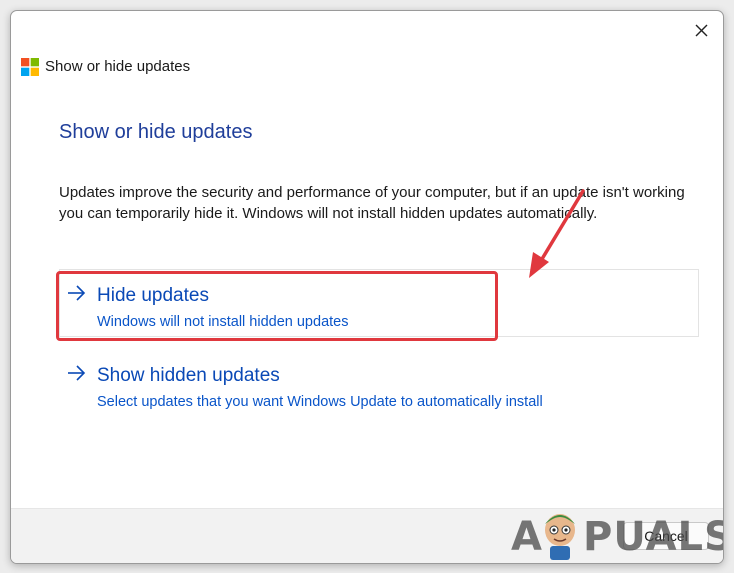 Image resolution: width=734 pixels, height=573 pixels. I want to click on cancel-button: Cancel, so click(666, 536).